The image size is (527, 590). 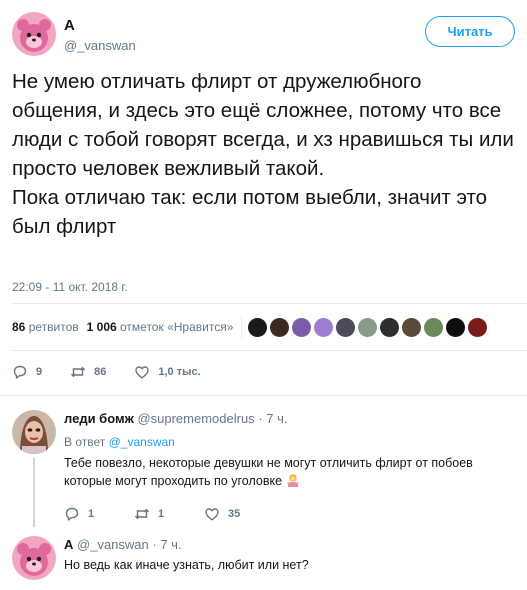 I want to click on retweet-button: 86, so click(x=88, y=372).